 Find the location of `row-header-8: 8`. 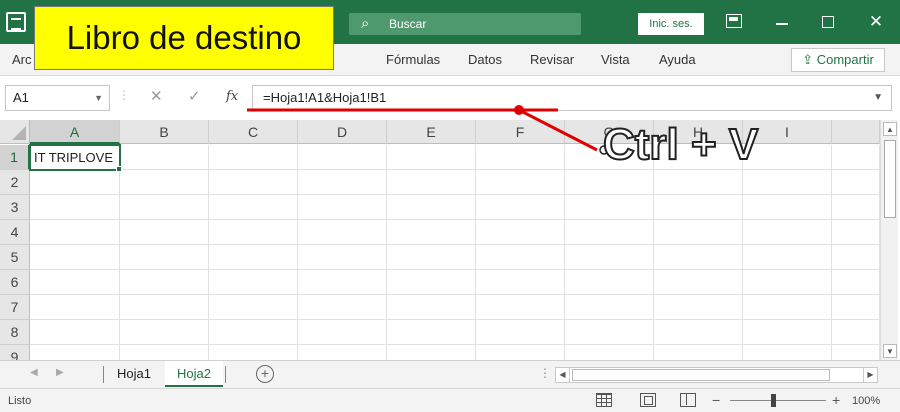

row-header-8: 8 is located at coordinates (15, 332).